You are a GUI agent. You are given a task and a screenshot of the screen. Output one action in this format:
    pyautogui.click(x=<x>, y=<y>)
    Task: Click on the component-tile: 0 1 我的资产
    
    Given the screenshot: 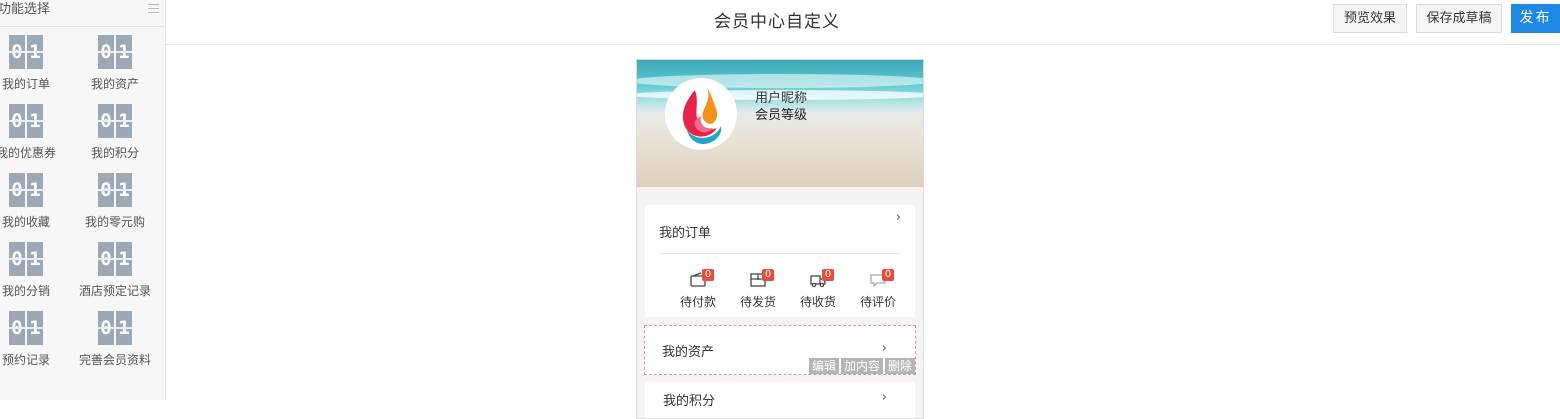 What is the action you would take?
    pyautogui.click(x=115, y=65)
    